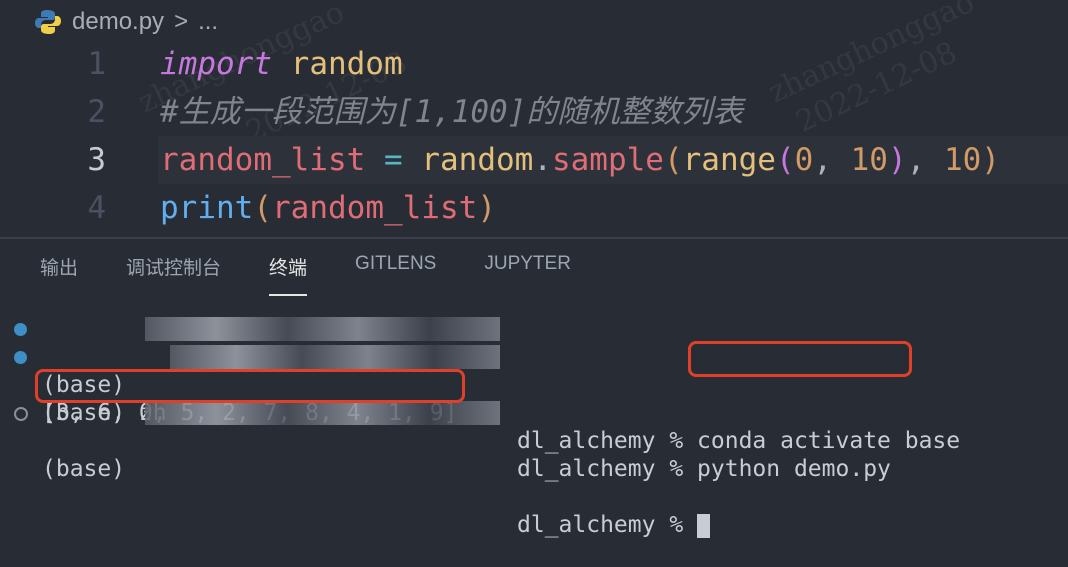 The image size is (1068, 567). What do you see at coordinates (250, 386) in the screenshot?
I see `highlight-box-output` at bounding box center [250, 386].